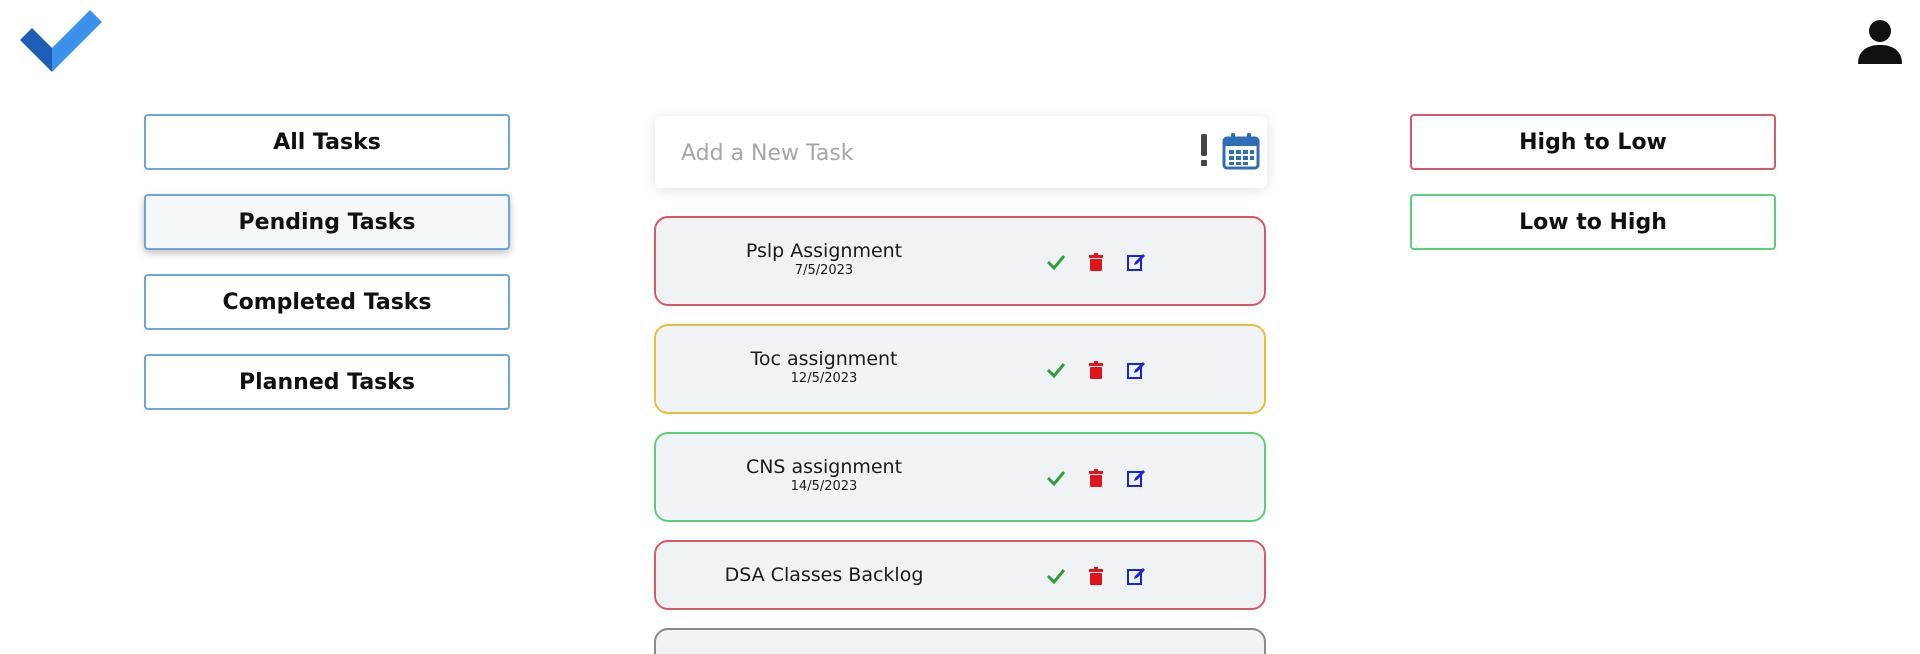  What do you see at coordinates (960, 641) in the screenshot?
I see `task-card` at bounding box center [960, 641].